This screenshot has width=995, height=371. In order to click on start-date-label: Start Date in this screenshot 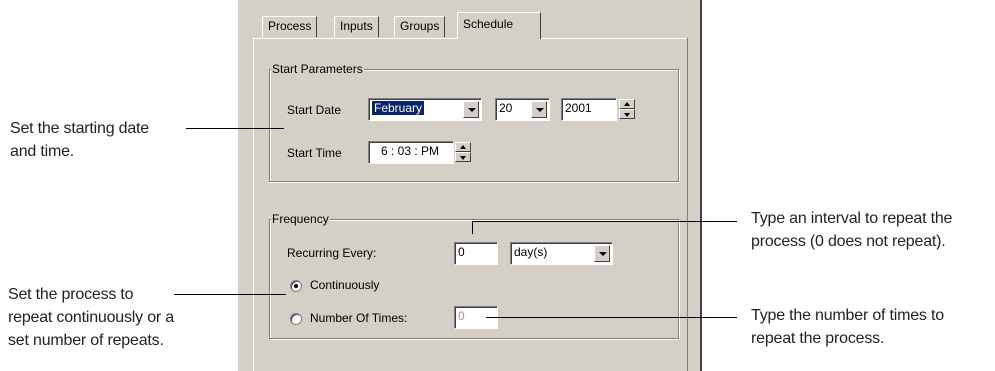, I will do `click(314, 110)`.